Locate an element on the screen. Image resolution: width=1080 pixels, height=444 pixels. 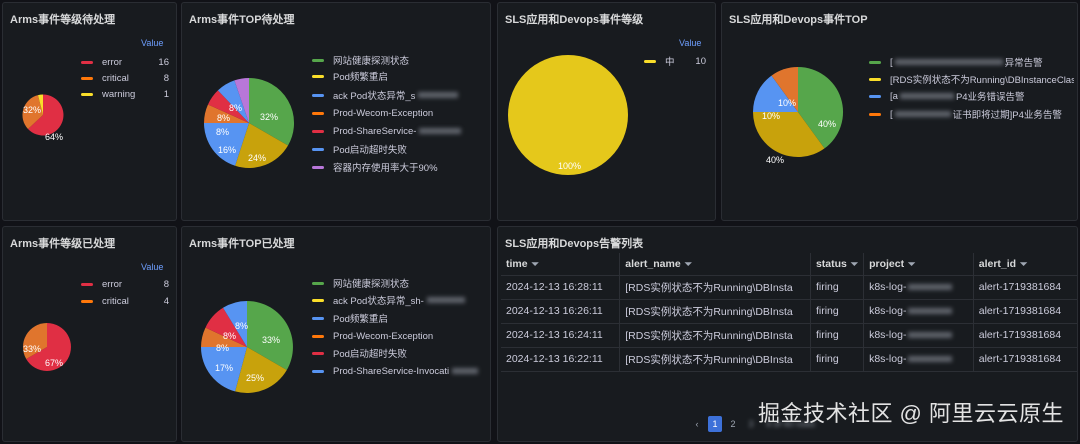
panel-title: Arms事件等级已处理 is located at coordinates (62, 243).